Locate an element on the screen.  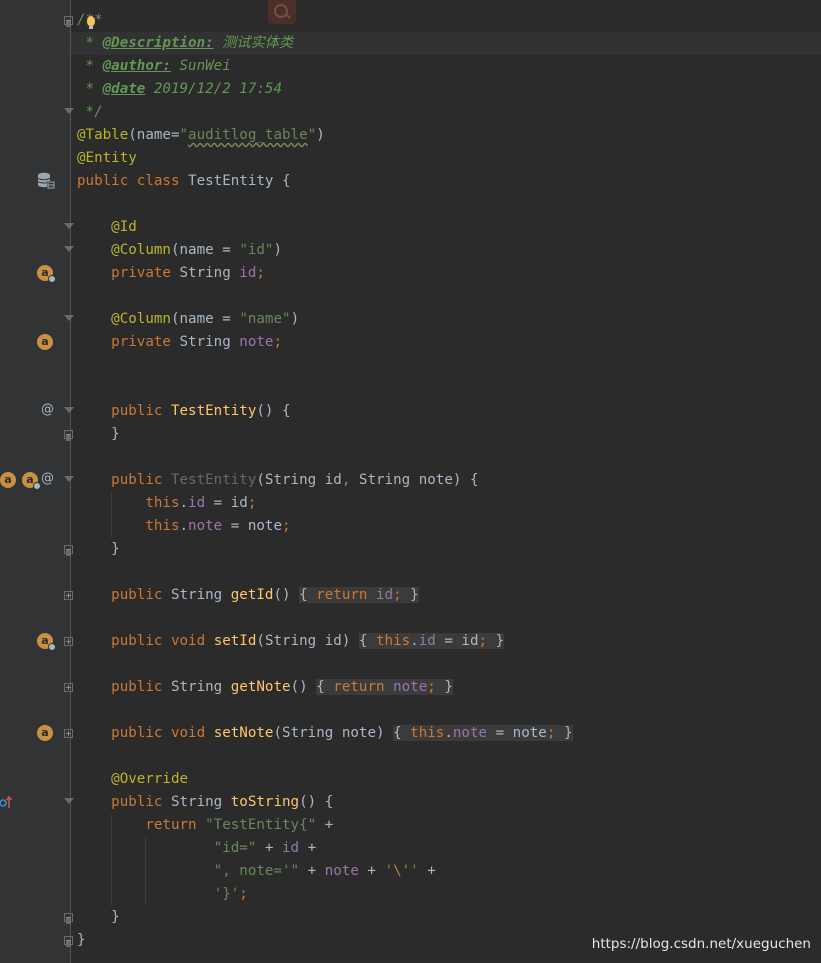
code-line: public TestEntity() { is located at coordinates (449, 411).